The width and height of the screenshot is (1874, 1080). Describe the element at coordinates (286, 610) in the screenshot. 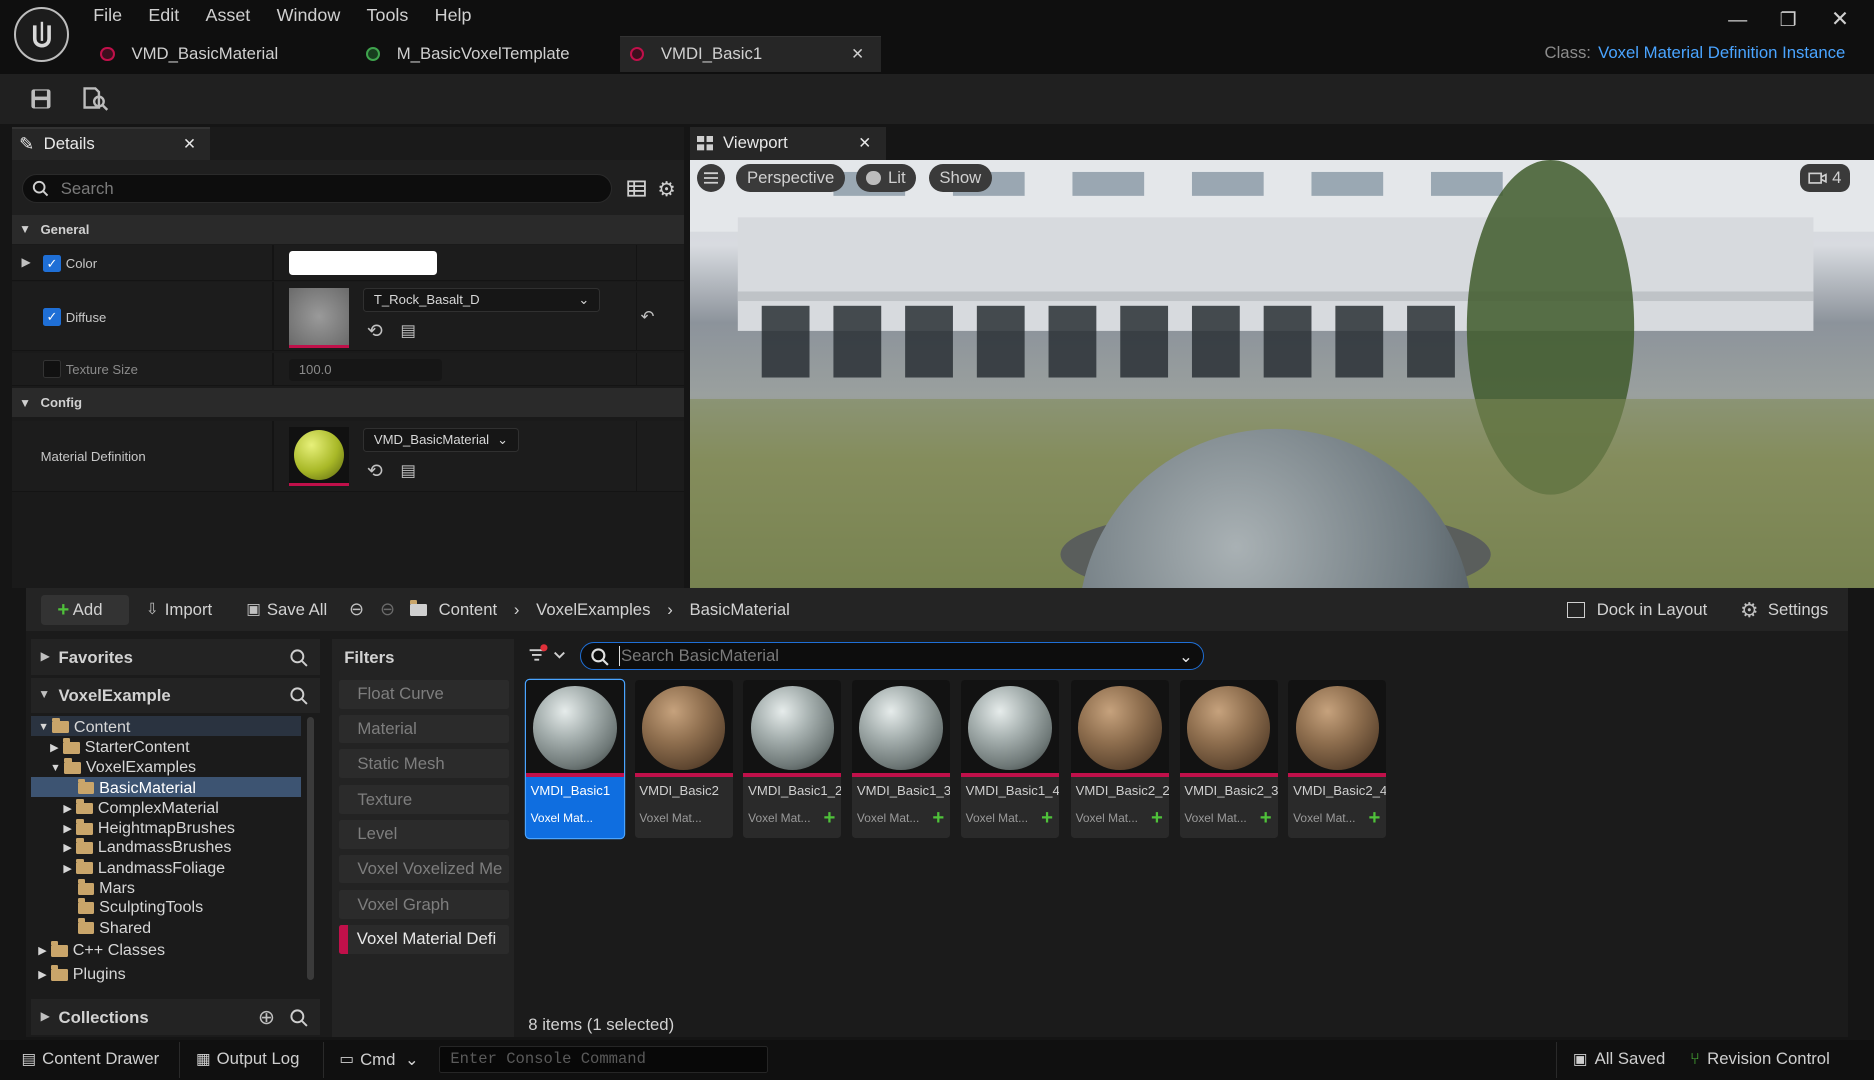

I see `save-all-button: ▣ Save All` at that location.